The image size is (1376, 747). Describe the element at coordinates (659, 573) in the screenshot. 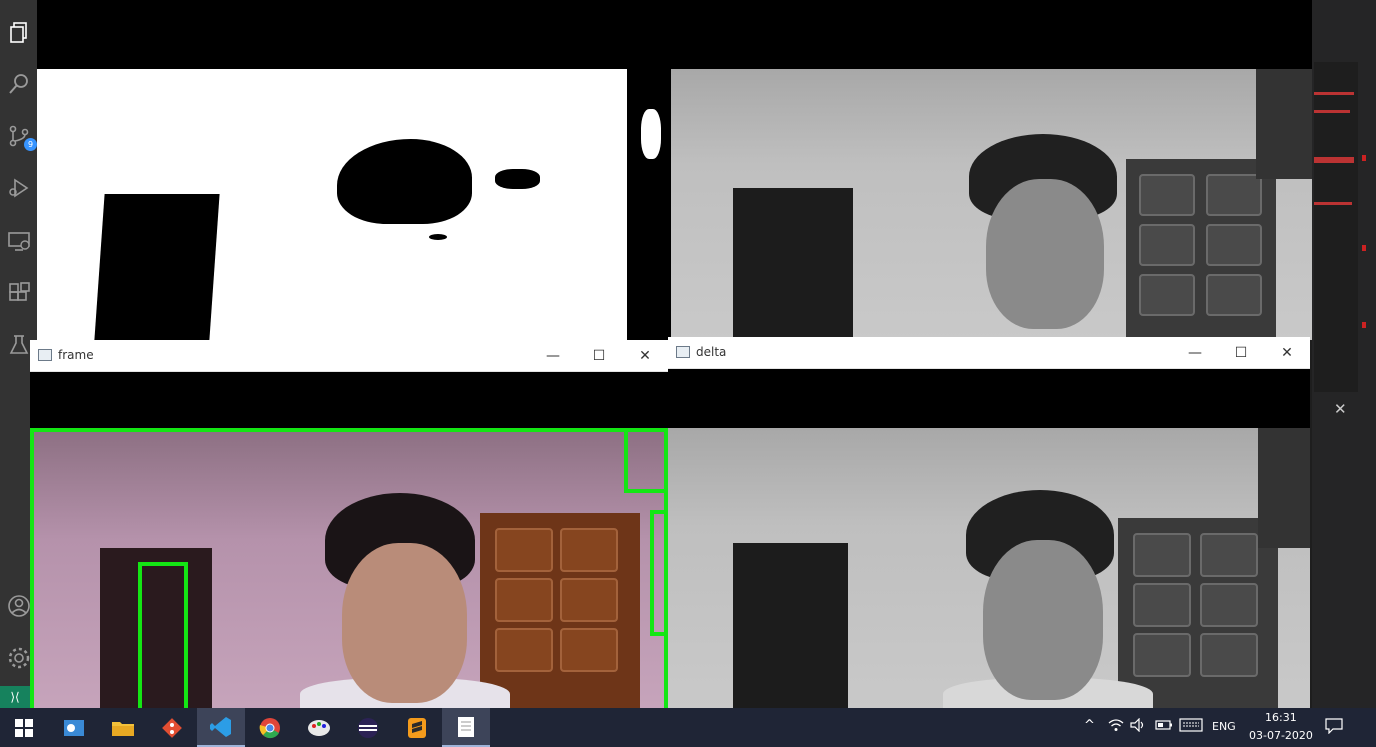

I see `detection-box-edge` at that location.